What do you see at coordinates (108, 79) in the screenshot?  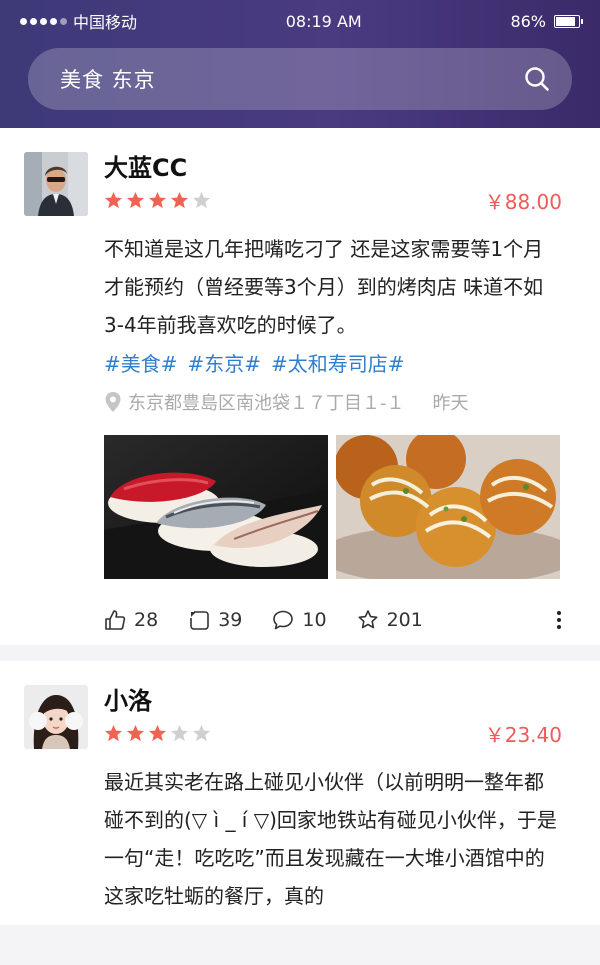 I see `search-input: 美食 东京` at bounding box center [108, 79].